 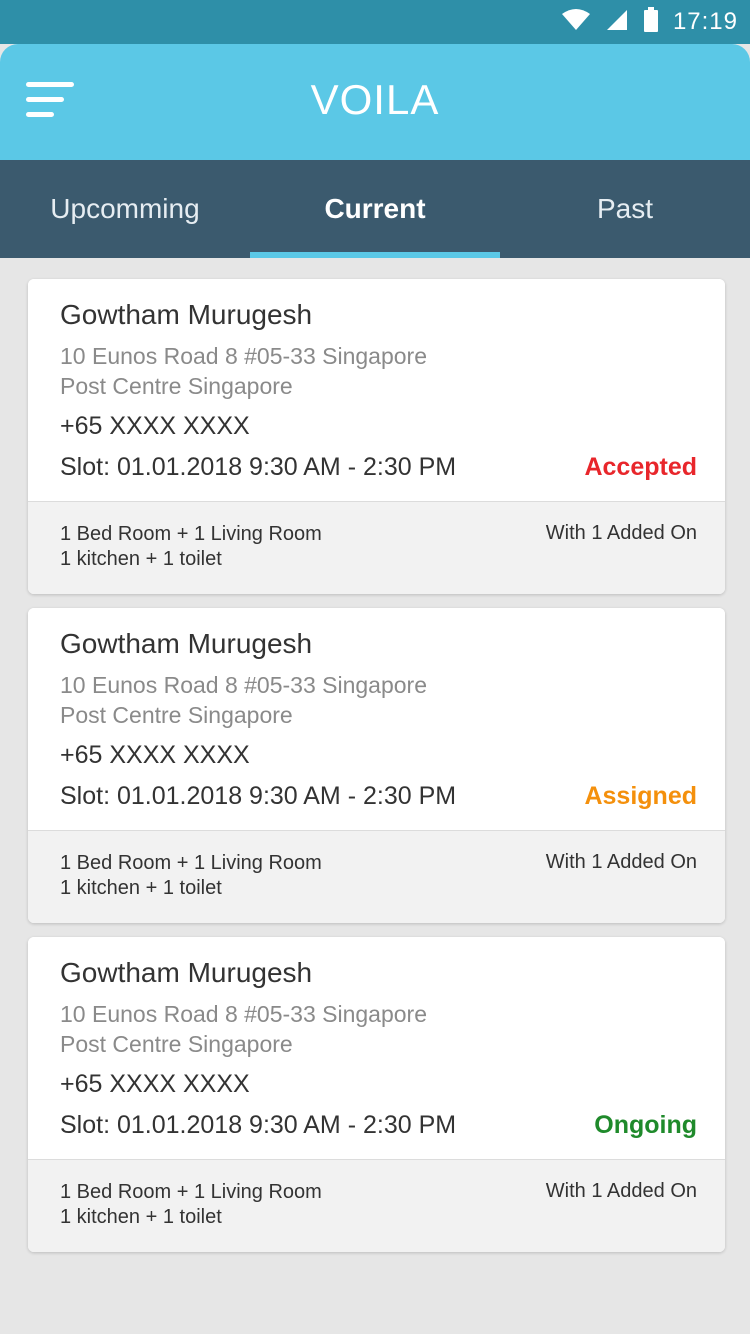 What do you see at coordinates (640, 467) in the screenshot?
I see `status-badge: Accepted` at bounding box center [640, 467].